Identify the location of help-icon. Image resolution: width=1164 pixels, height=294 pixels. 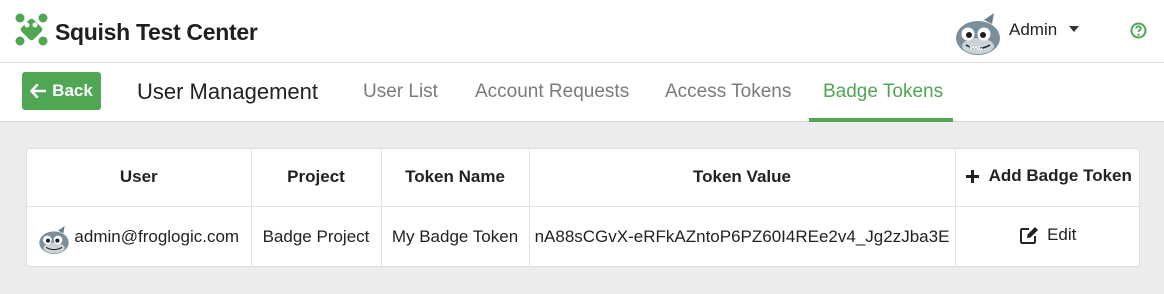
(1138, 30).